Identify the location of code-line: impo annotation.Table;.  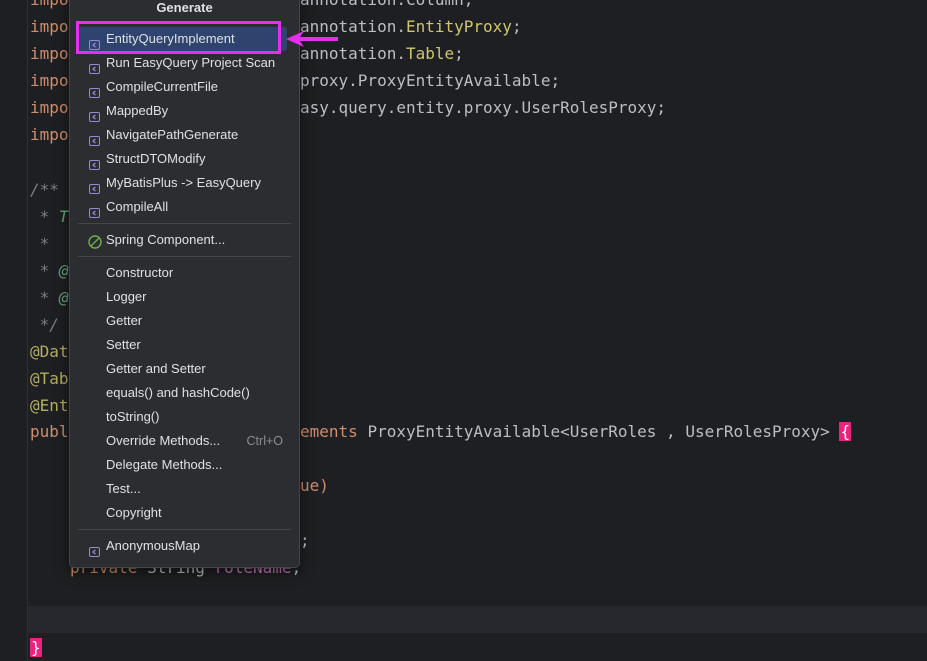
(247, 53).